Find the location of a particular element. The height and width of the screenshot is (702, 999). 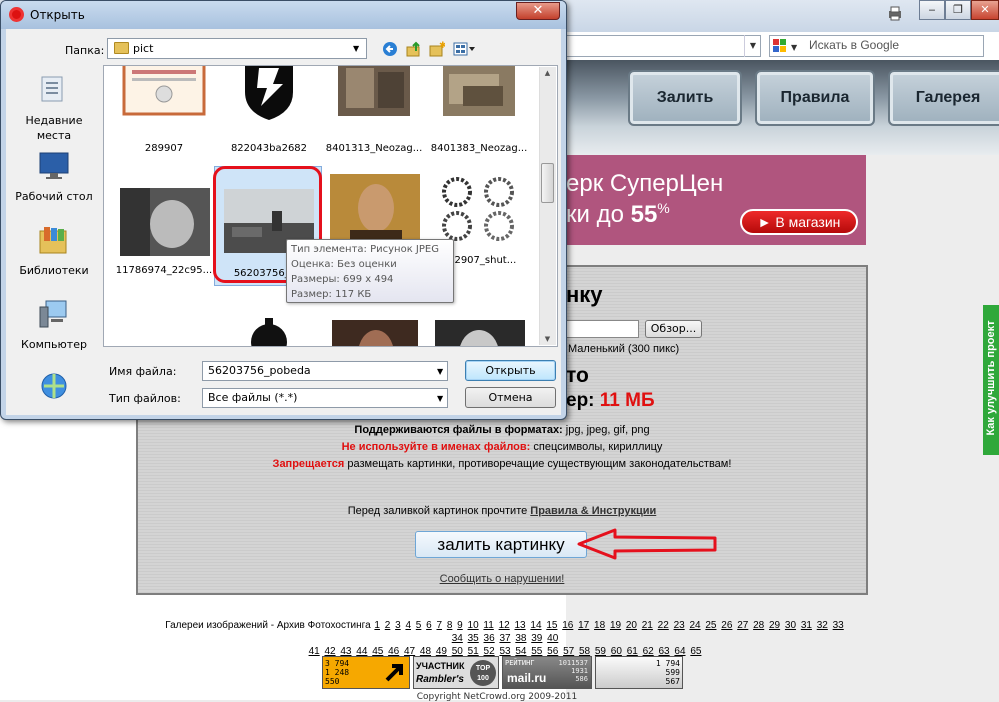

page-link: 38 is located at coordinates (520, 638).